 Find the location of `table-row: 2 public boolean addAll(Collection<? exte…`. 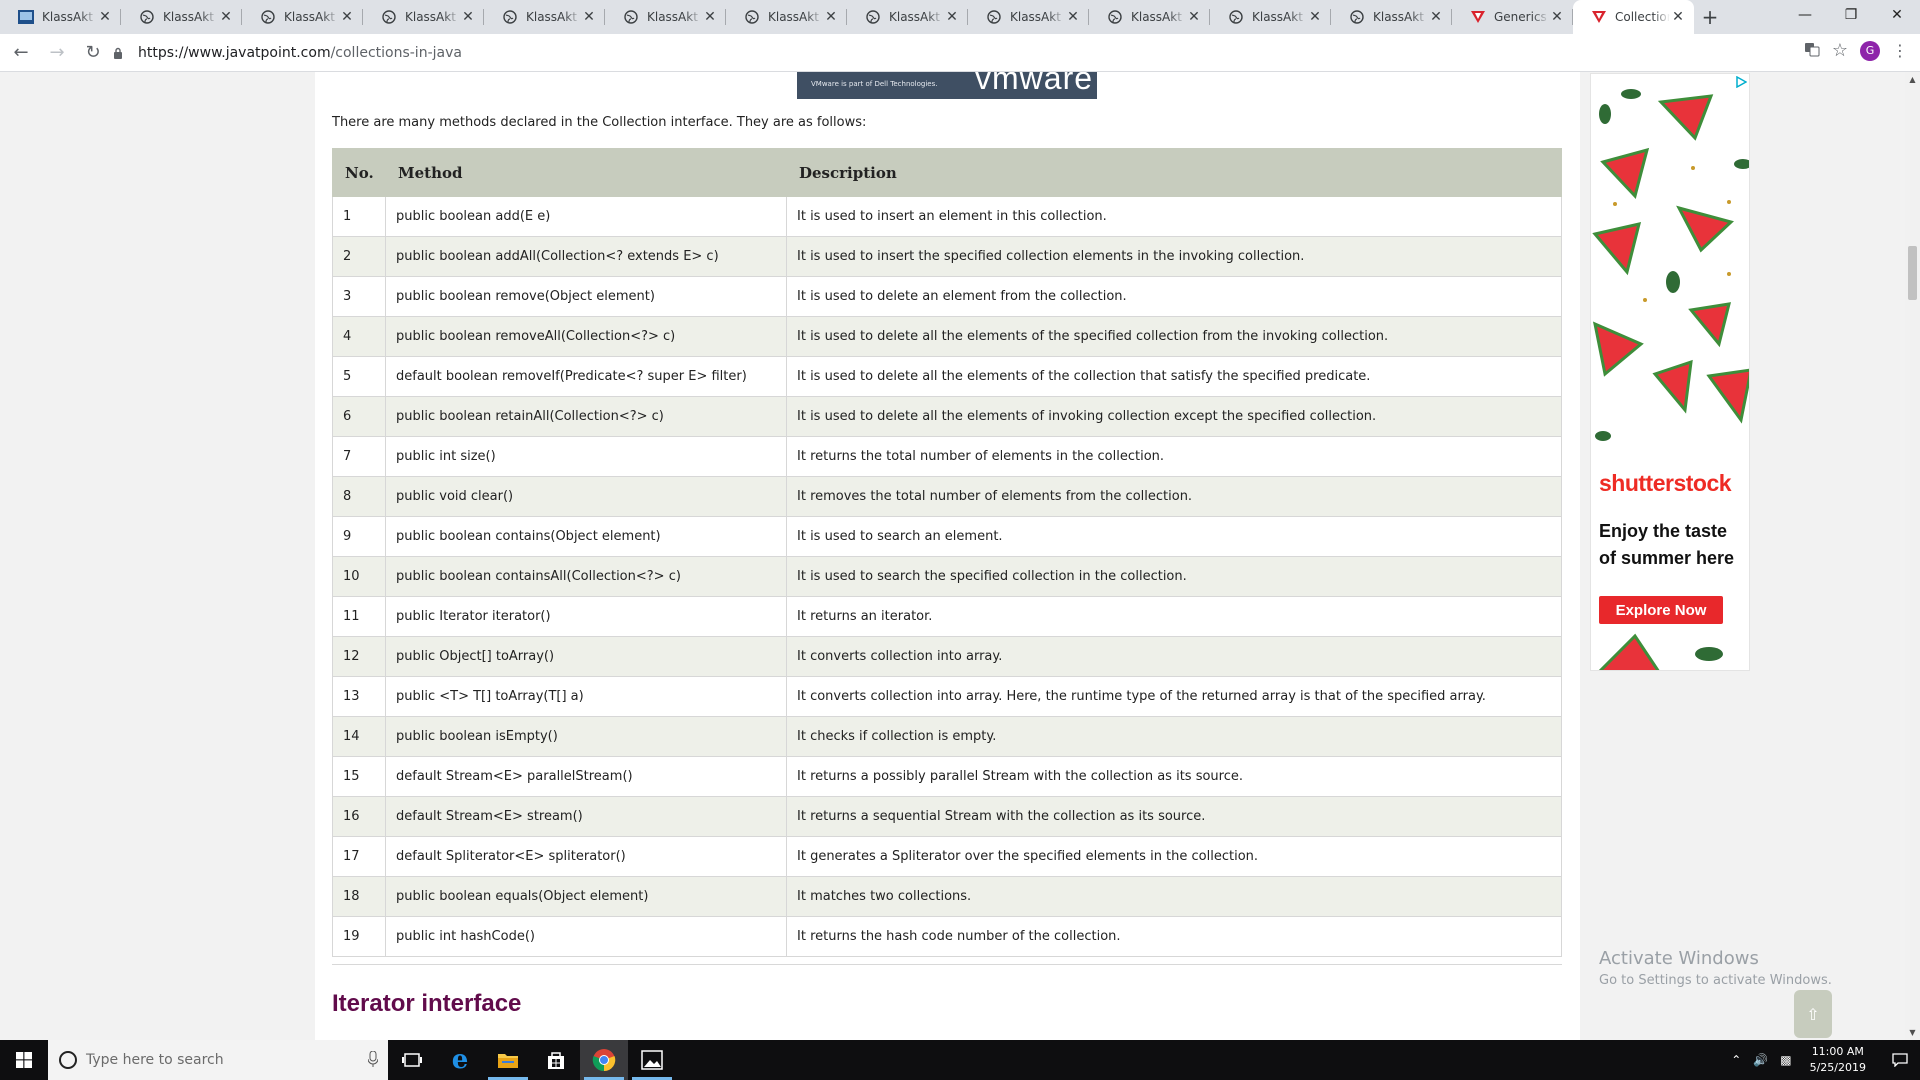

table-row: 2 public boolean addAll(Collection<? exte… is located at coordinates (947, 256).